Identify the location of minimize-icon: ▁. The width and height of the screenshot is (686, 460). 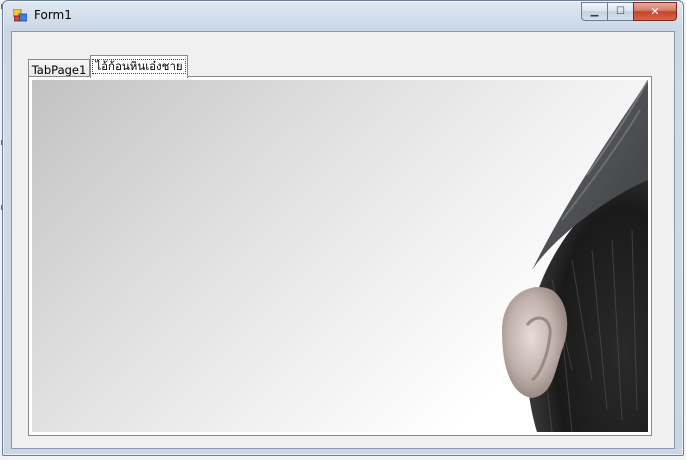
(594, 11).